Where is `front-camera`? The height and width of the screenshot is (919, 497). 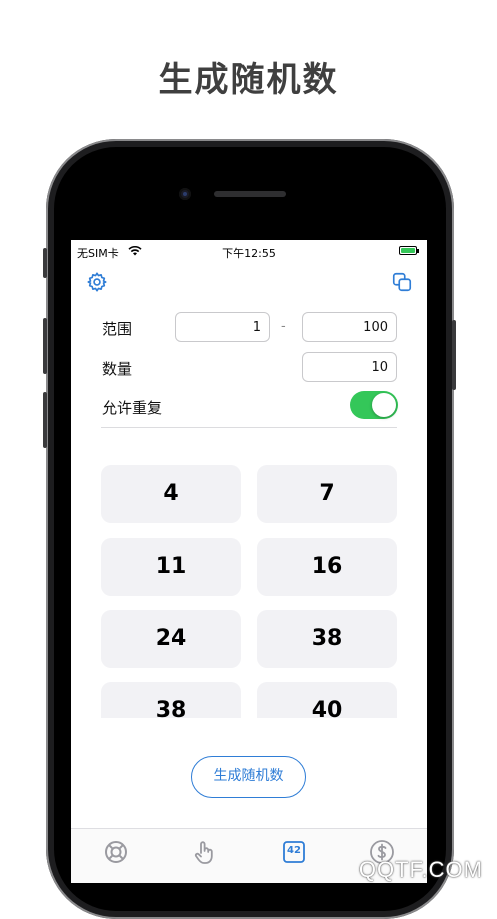
front-camera is located at coordinates (185, 194).